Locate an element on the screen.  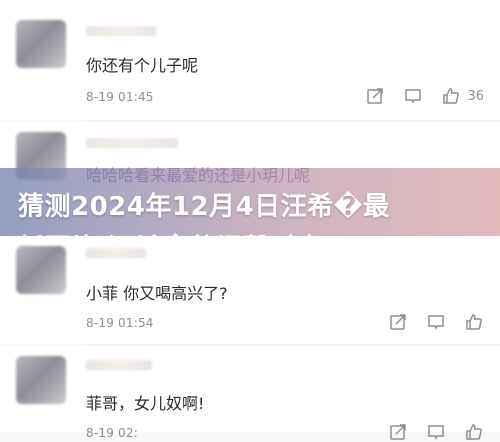
comment-time: 8-19 02: is located at coordinates (112, 433).